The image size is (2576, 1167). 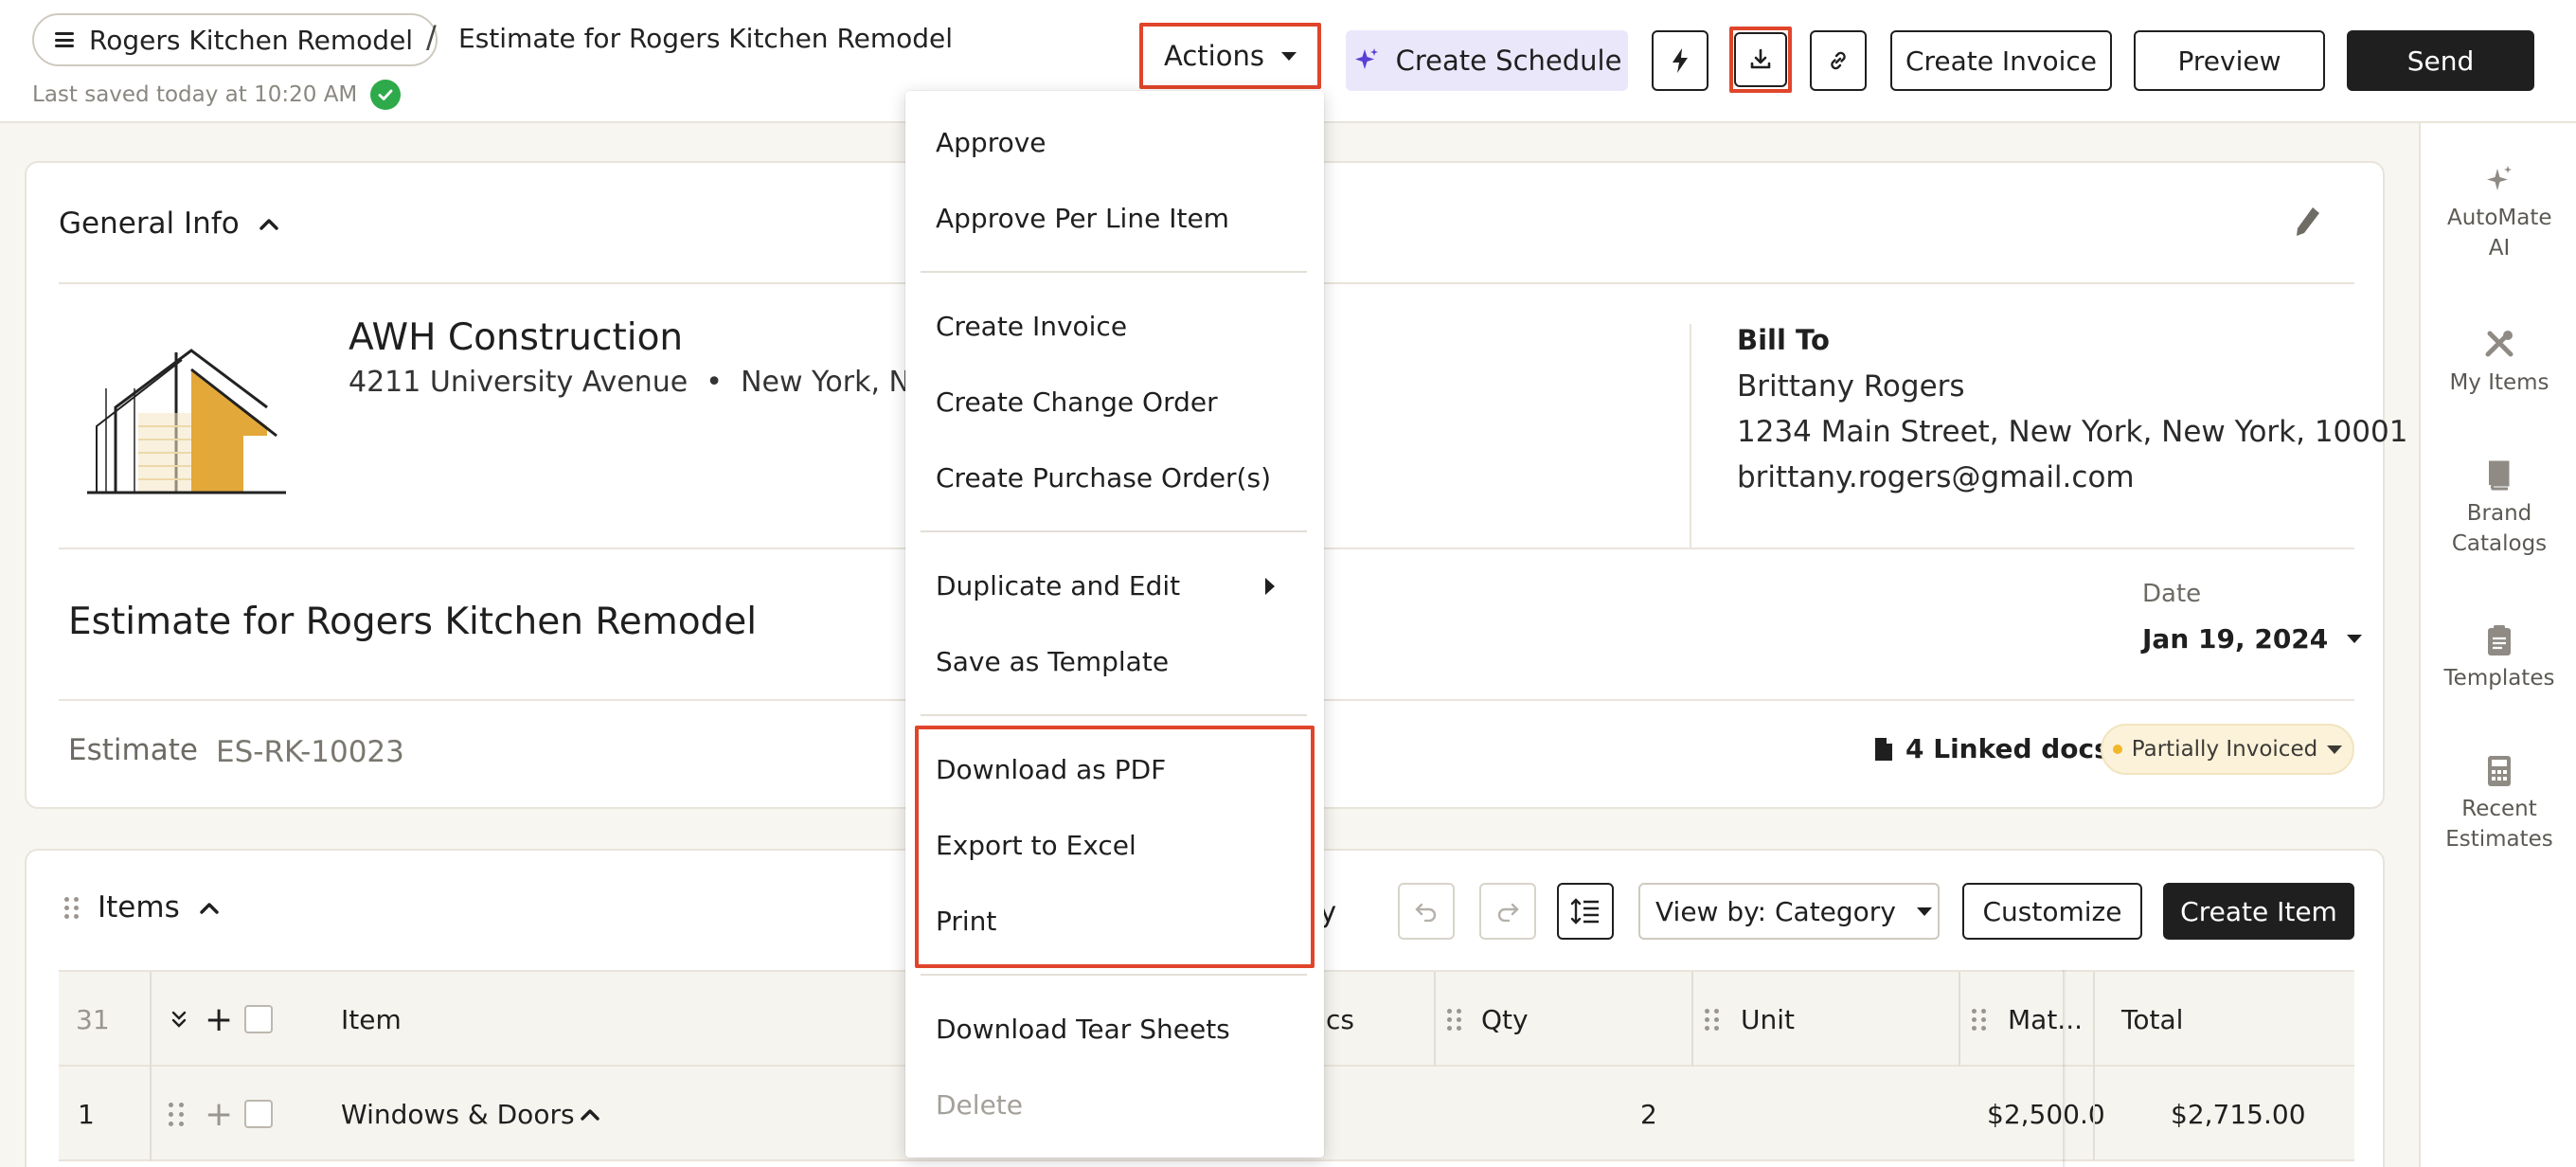 I want to click on copy-link-button, so click(x=1838, y=61).